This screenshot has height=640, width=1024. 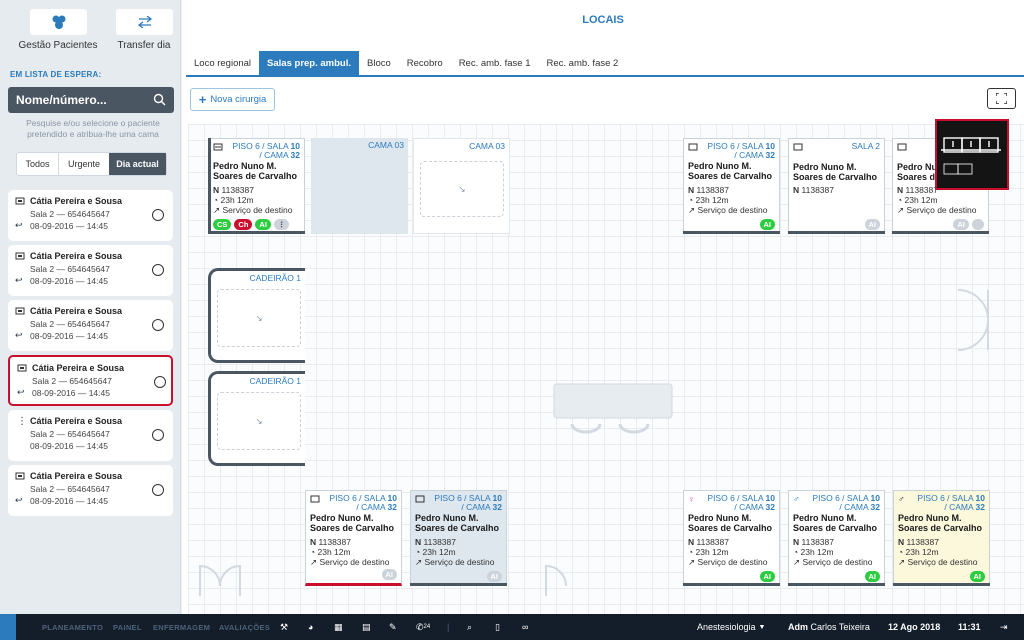 I want to click on patient-date: 08-09-2016 — 14:45, so click(x=69, y=446).